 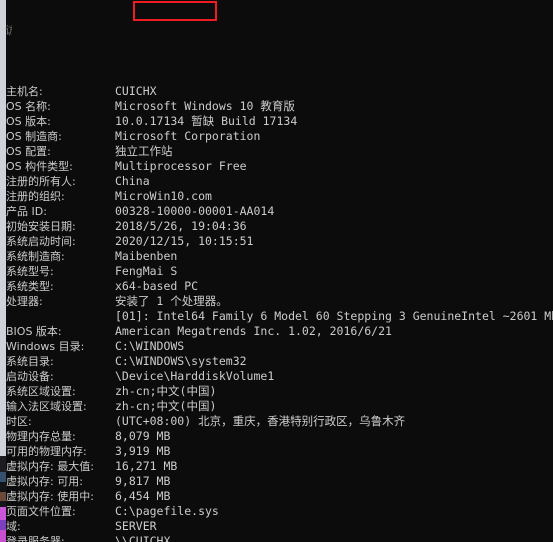 I want to click on systeminfo-row-value: Microsoft Corporation, so click(x=188, y=136).